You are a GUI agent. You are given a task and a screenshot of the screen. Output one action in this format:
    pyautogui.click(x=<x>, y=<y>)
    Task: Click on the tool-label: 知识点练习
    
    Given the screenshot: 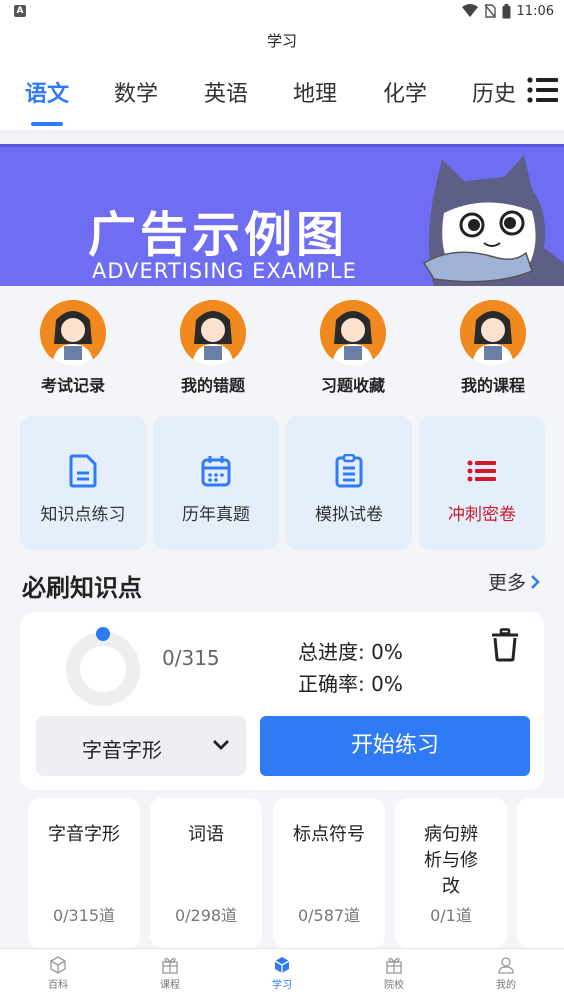 What is the action you would take?
    pyautogui.click(x=83, y=515)
    